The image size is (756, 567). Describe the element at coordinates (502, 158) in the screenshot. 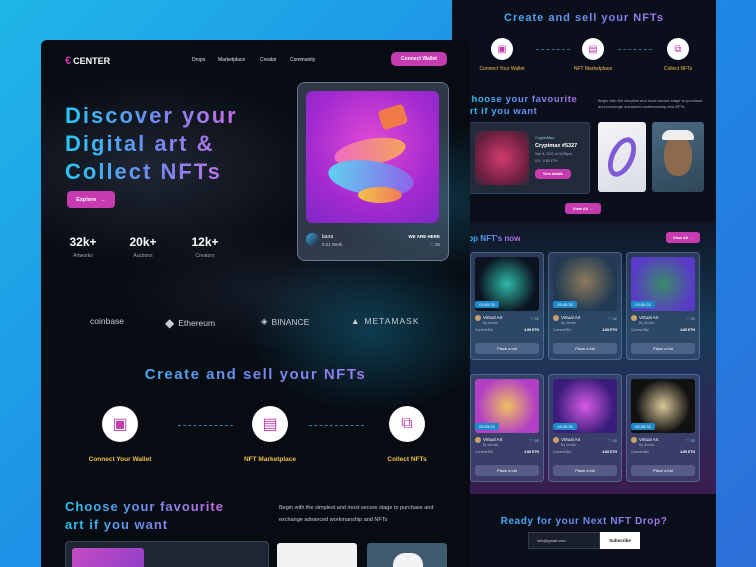

I see `featured-nft-image` at that location.